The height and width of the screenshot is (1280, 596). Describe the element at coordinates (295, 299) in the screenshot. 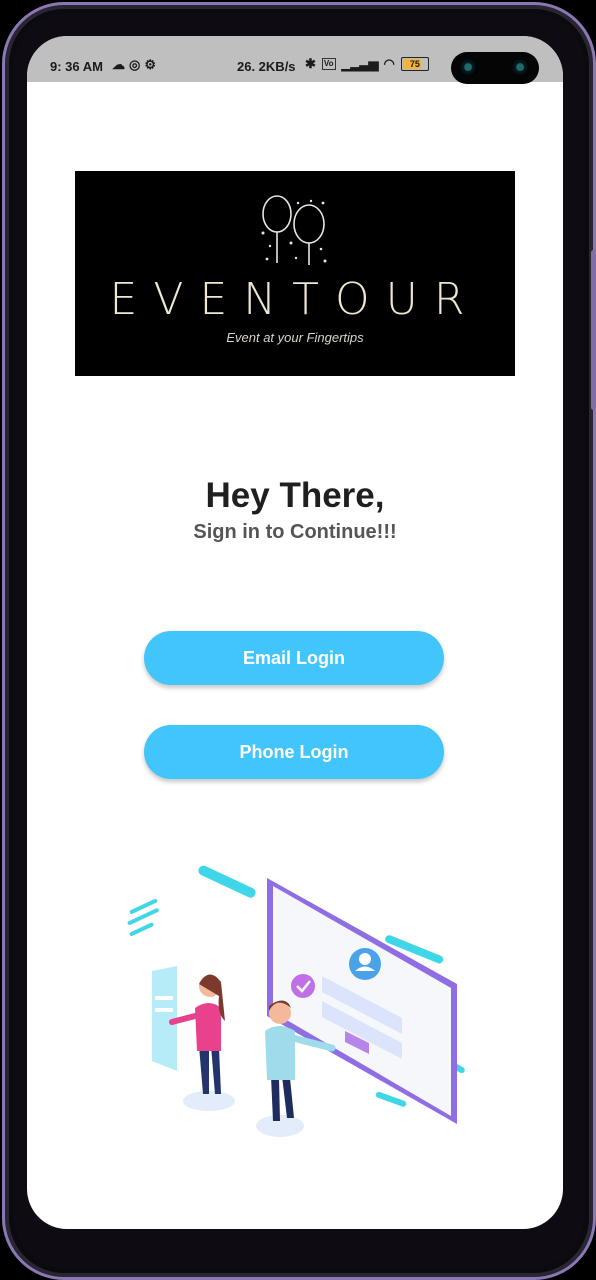

I see `logo-wordmark: EVENTOUR` at that location.